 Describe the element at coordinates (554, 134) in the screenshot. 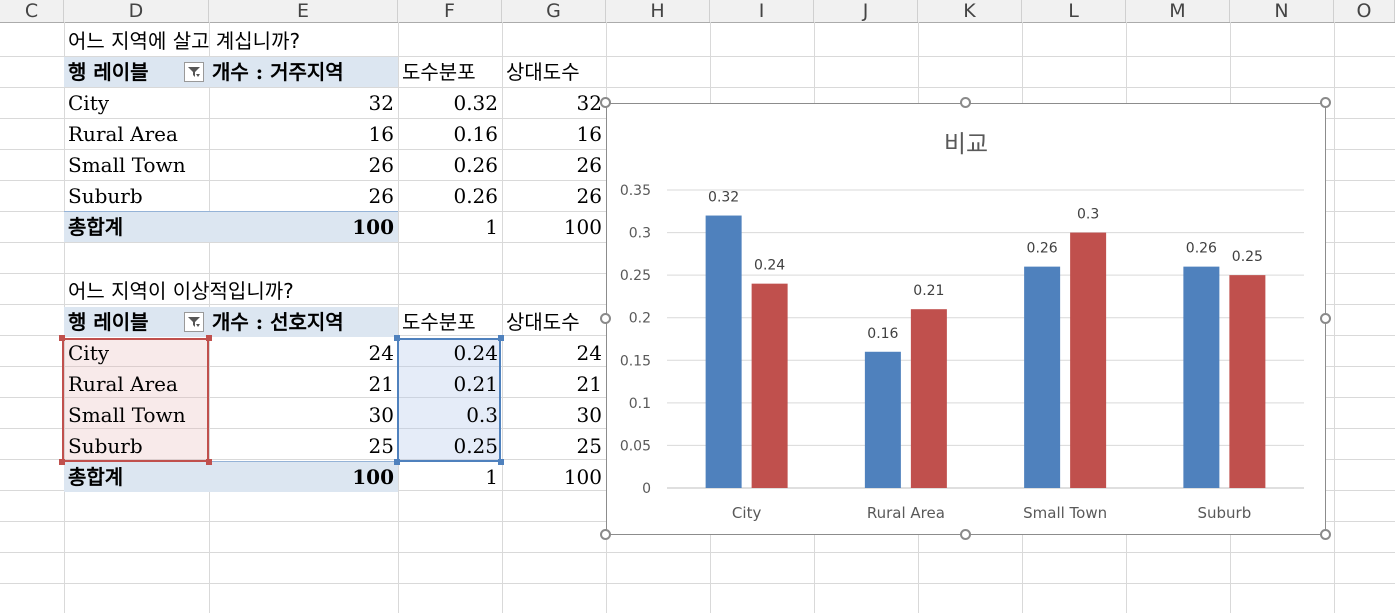

I see `table1-row-rel: 16` at that location.